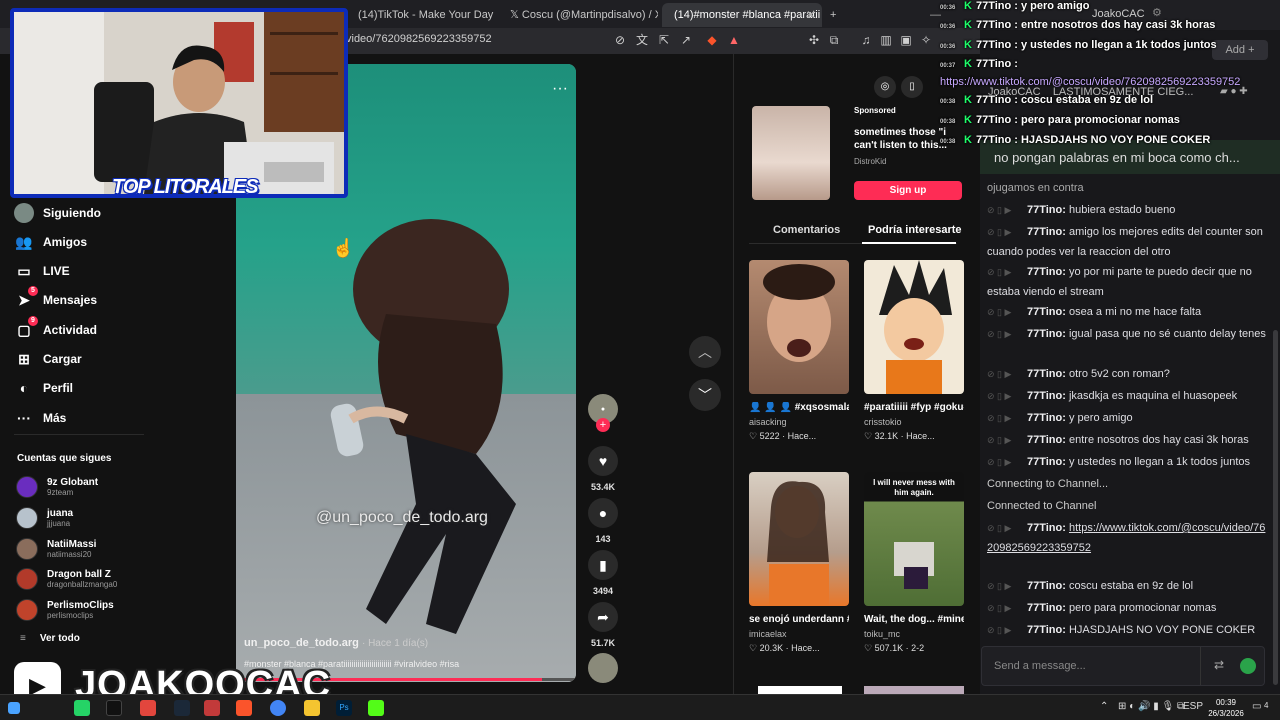 The height and width of the screenshot is (720, 1280). Describe the element at coordinates (1219, 665) in the screenshot. I see `translate-icon: ⇄` at that location.